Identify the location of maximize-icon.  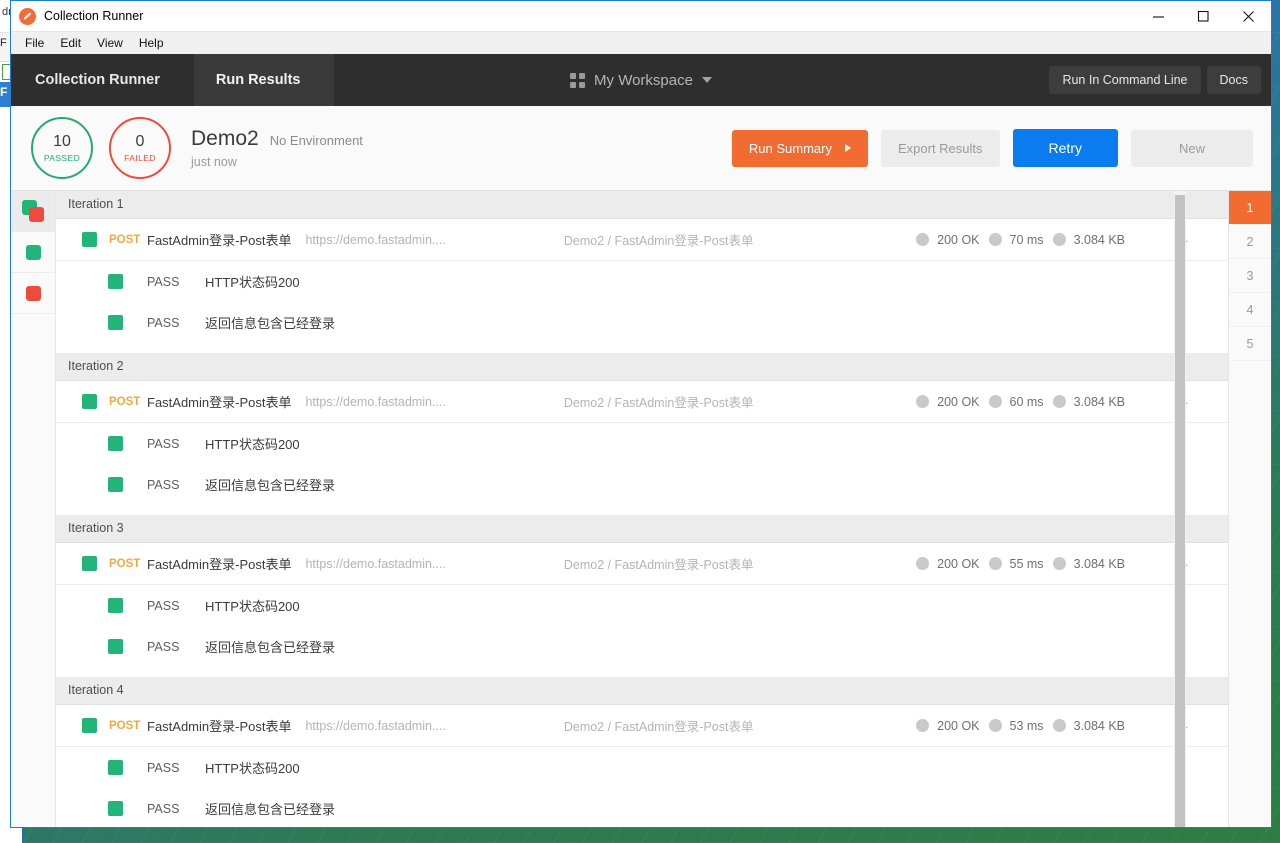
(1203, 16).